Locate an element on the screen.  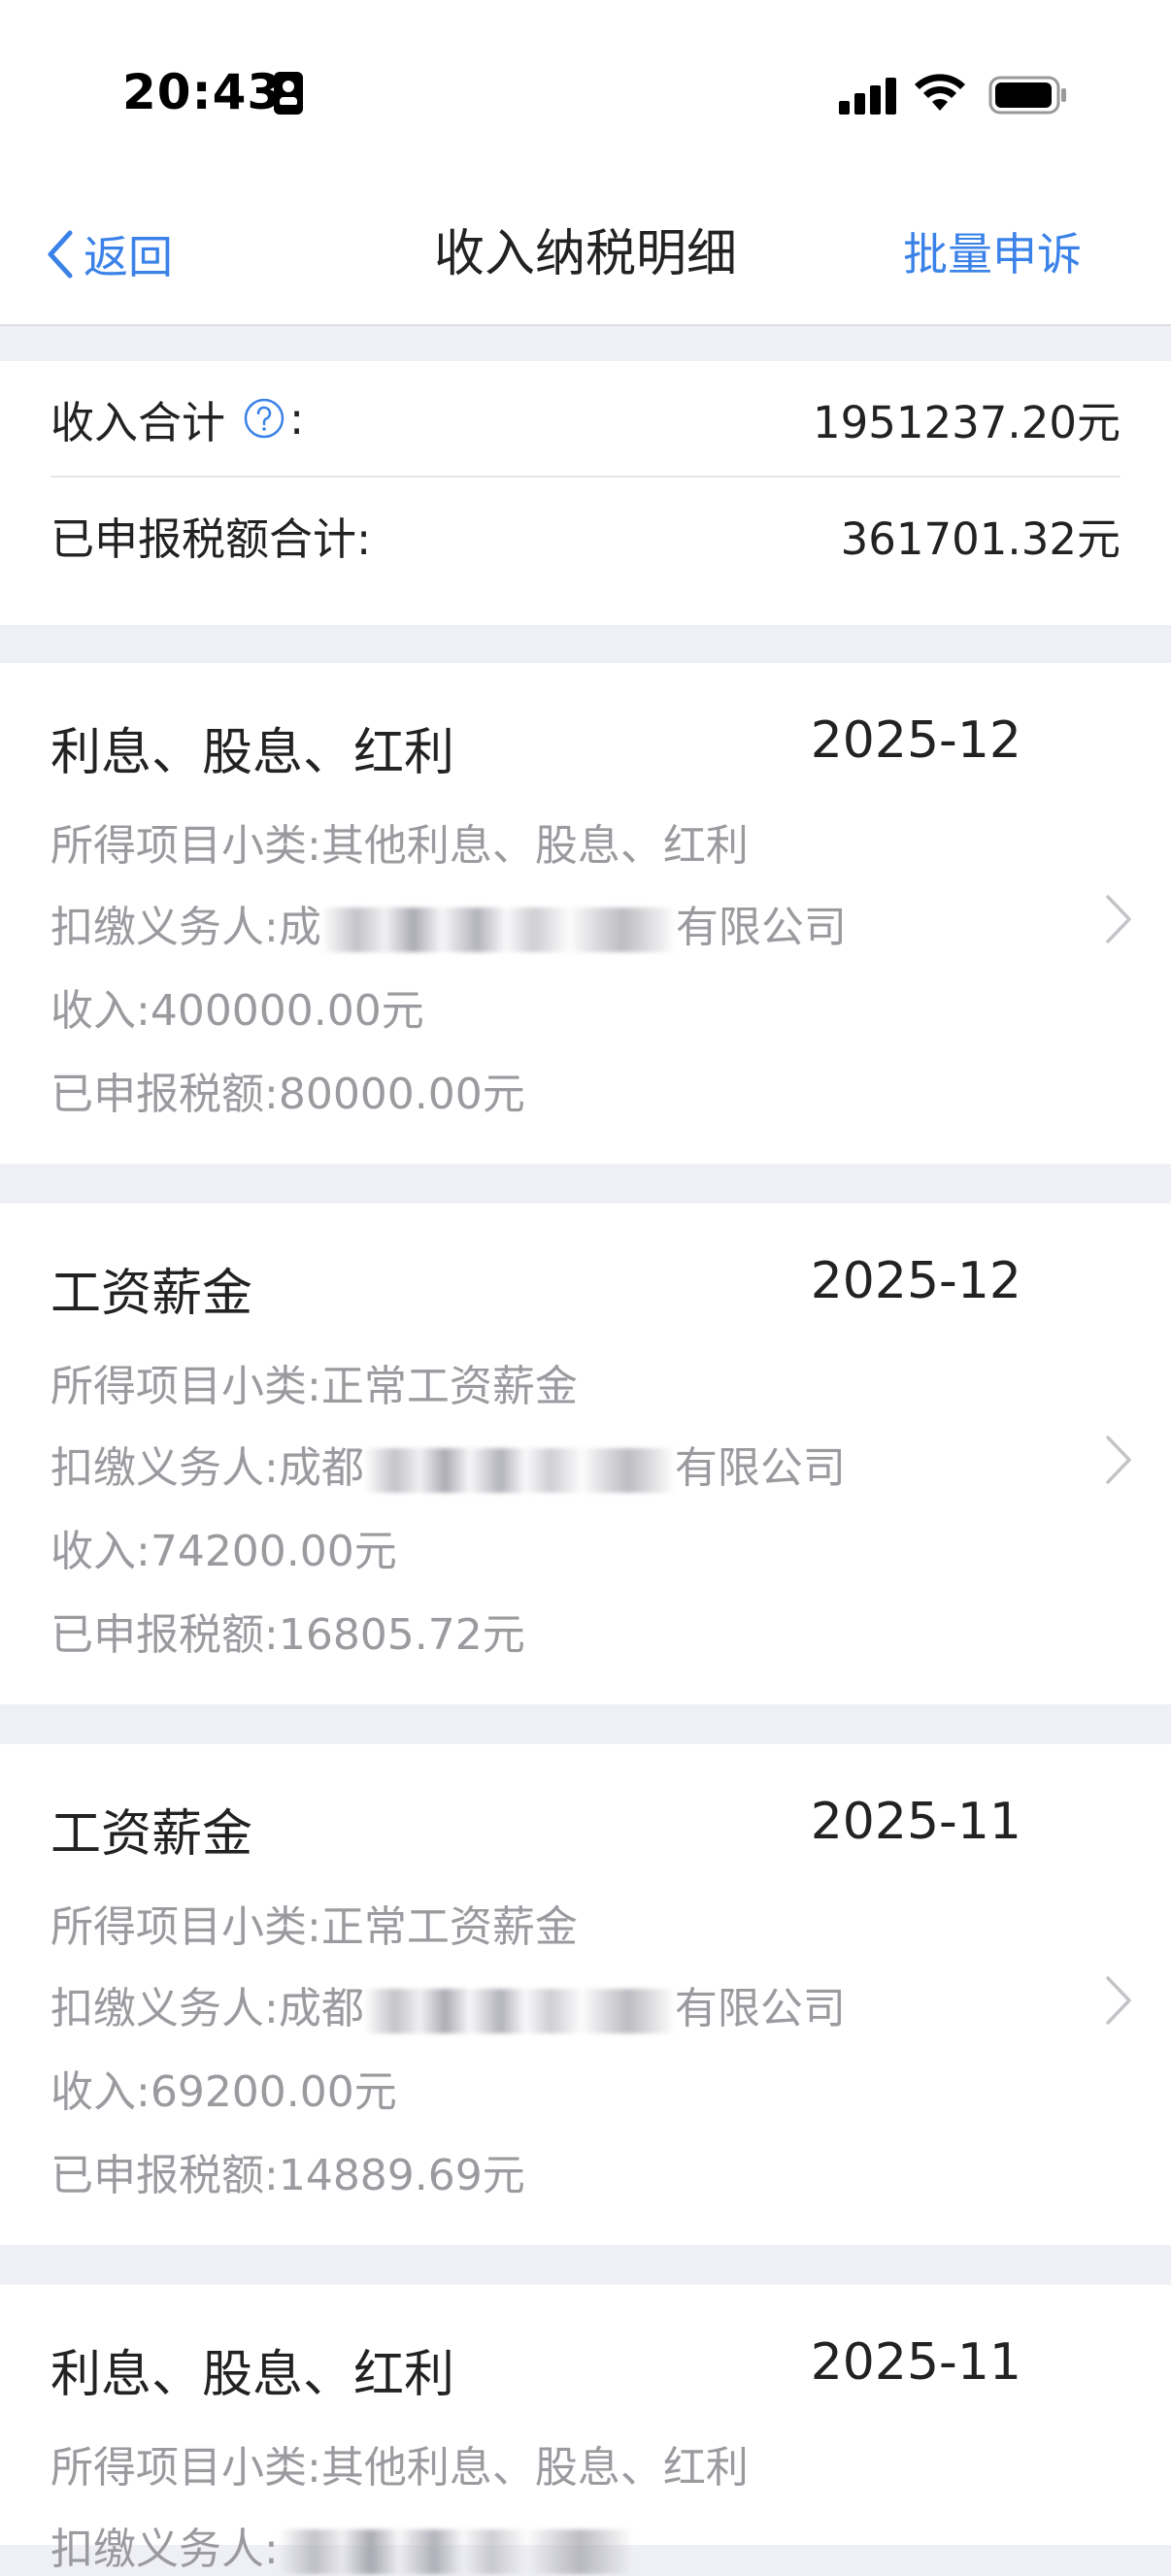
record-tax: 已申报税额:80000.00元 is located at coordinates (287, 1090).